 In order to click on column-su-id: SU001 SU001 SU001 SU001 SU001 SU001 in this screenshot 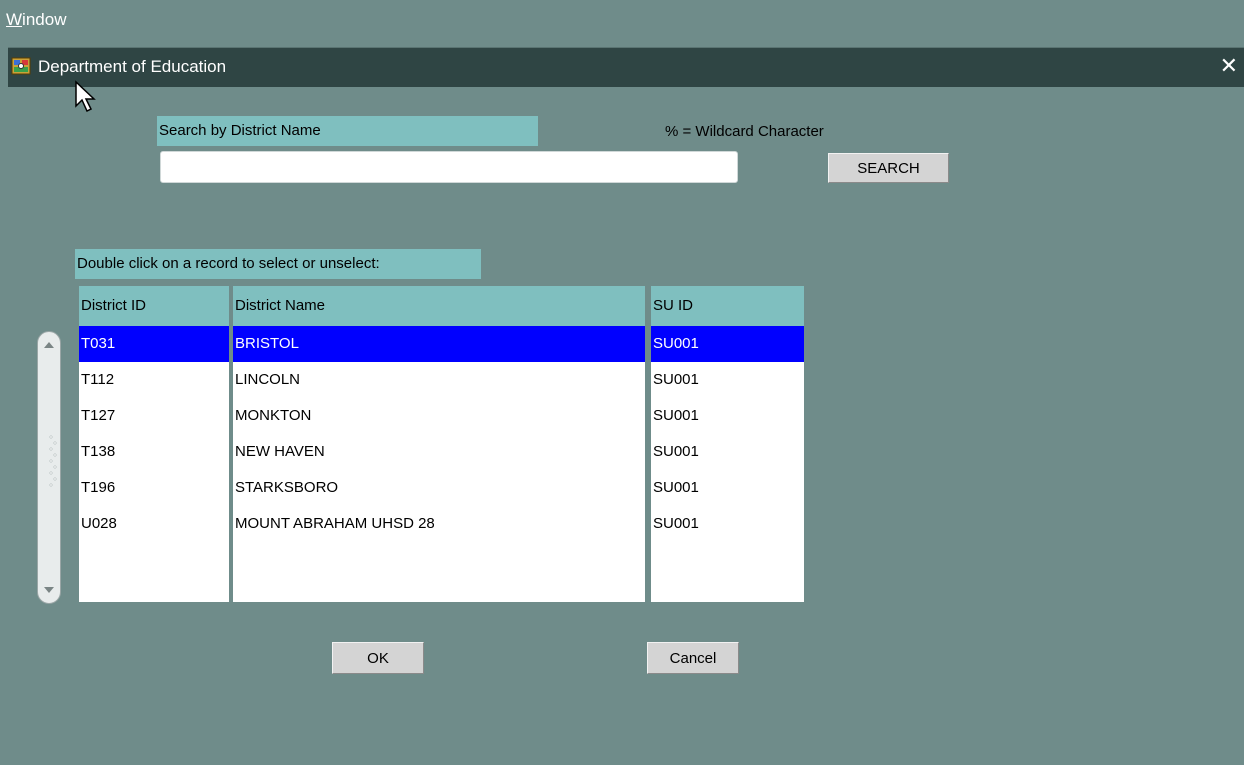, I will do `click(727, 464)`.